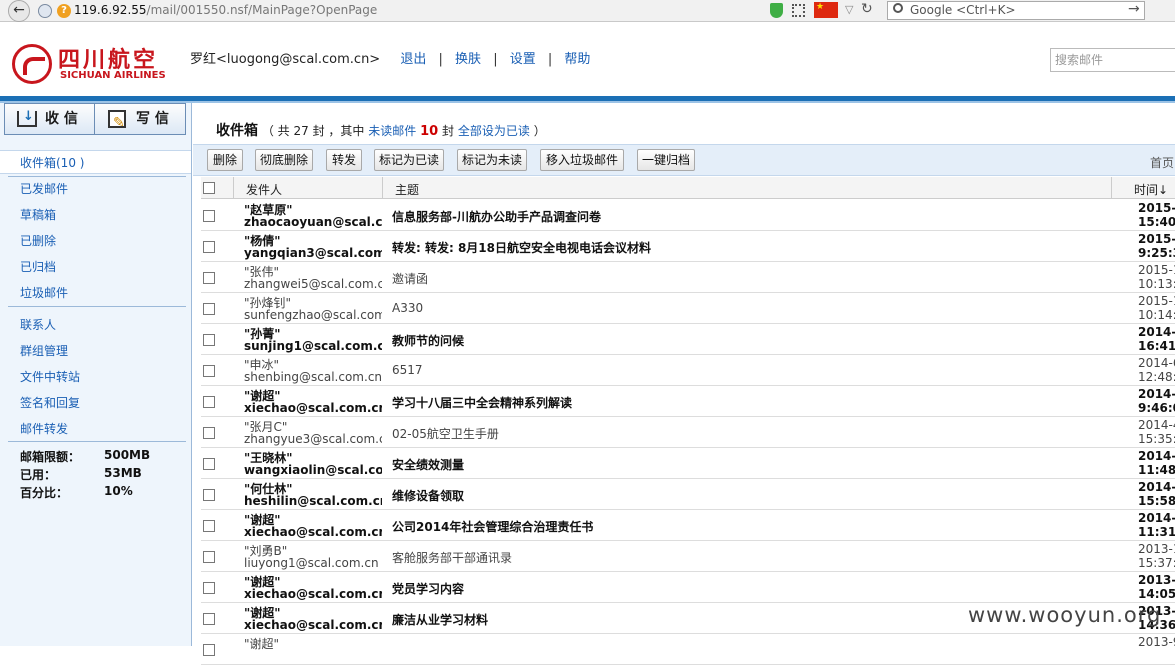  I want to click on help-link: 帮助, so click(577, 59).